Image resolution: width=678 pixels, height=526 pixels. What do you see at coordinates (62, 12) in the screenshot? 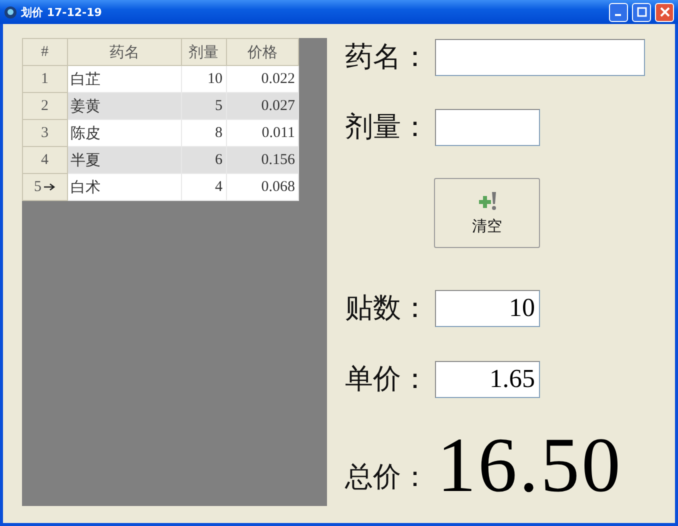
I see `window-title: 划价 17-12-19` at bounding box center [62, 12].